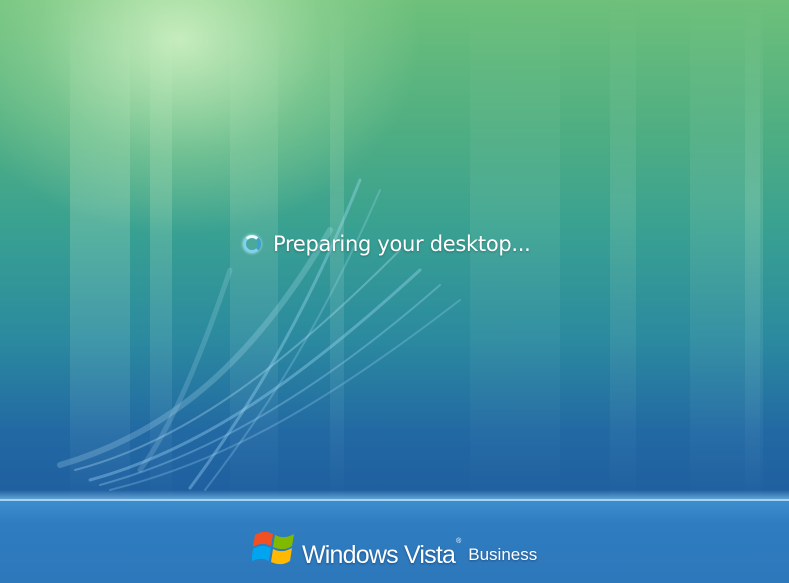  Describe the element at coordinates (252, 244) in the screenshot. I see `busy-spinner-icon` at that location.